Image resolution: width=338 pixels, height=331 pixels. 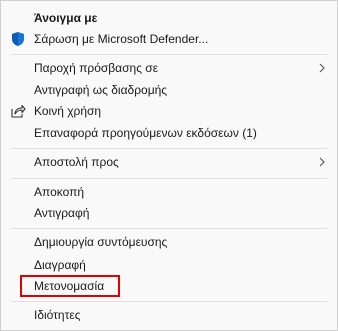 What do you see at coordinates (169, 242) in the screenshot?
I see `menu-item-create-shortcut: Δημιουργία συντόμευσης` at bounding box center [169, 242].